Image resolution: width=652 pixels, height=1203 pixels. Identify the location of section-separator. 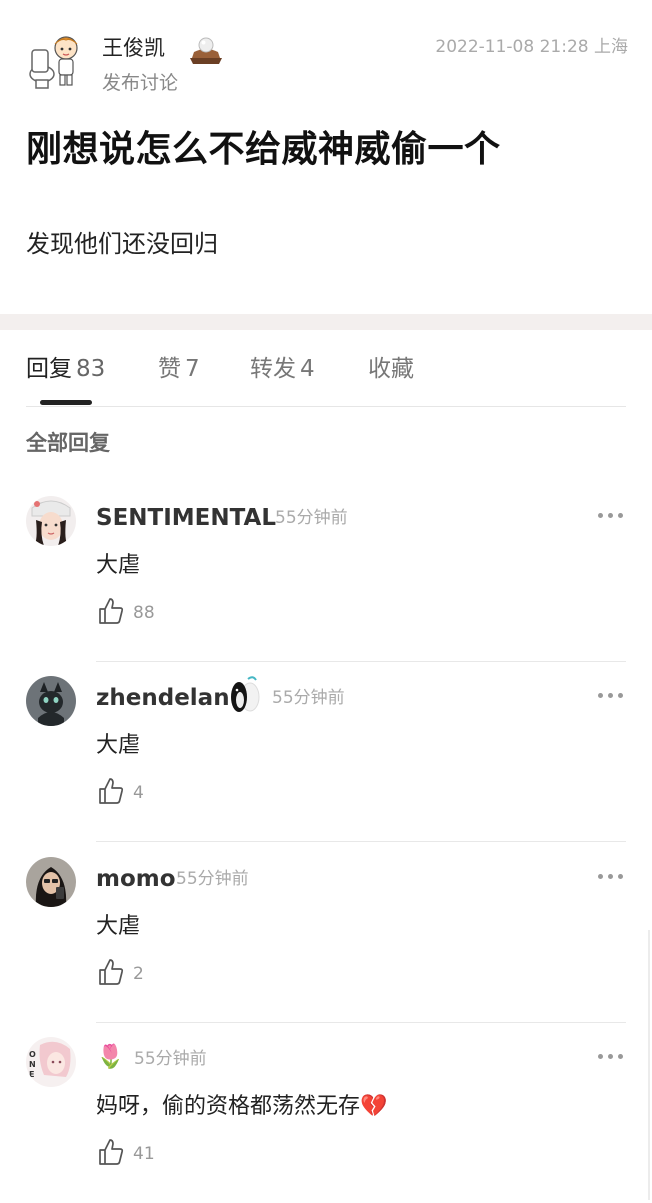
(326, 322).